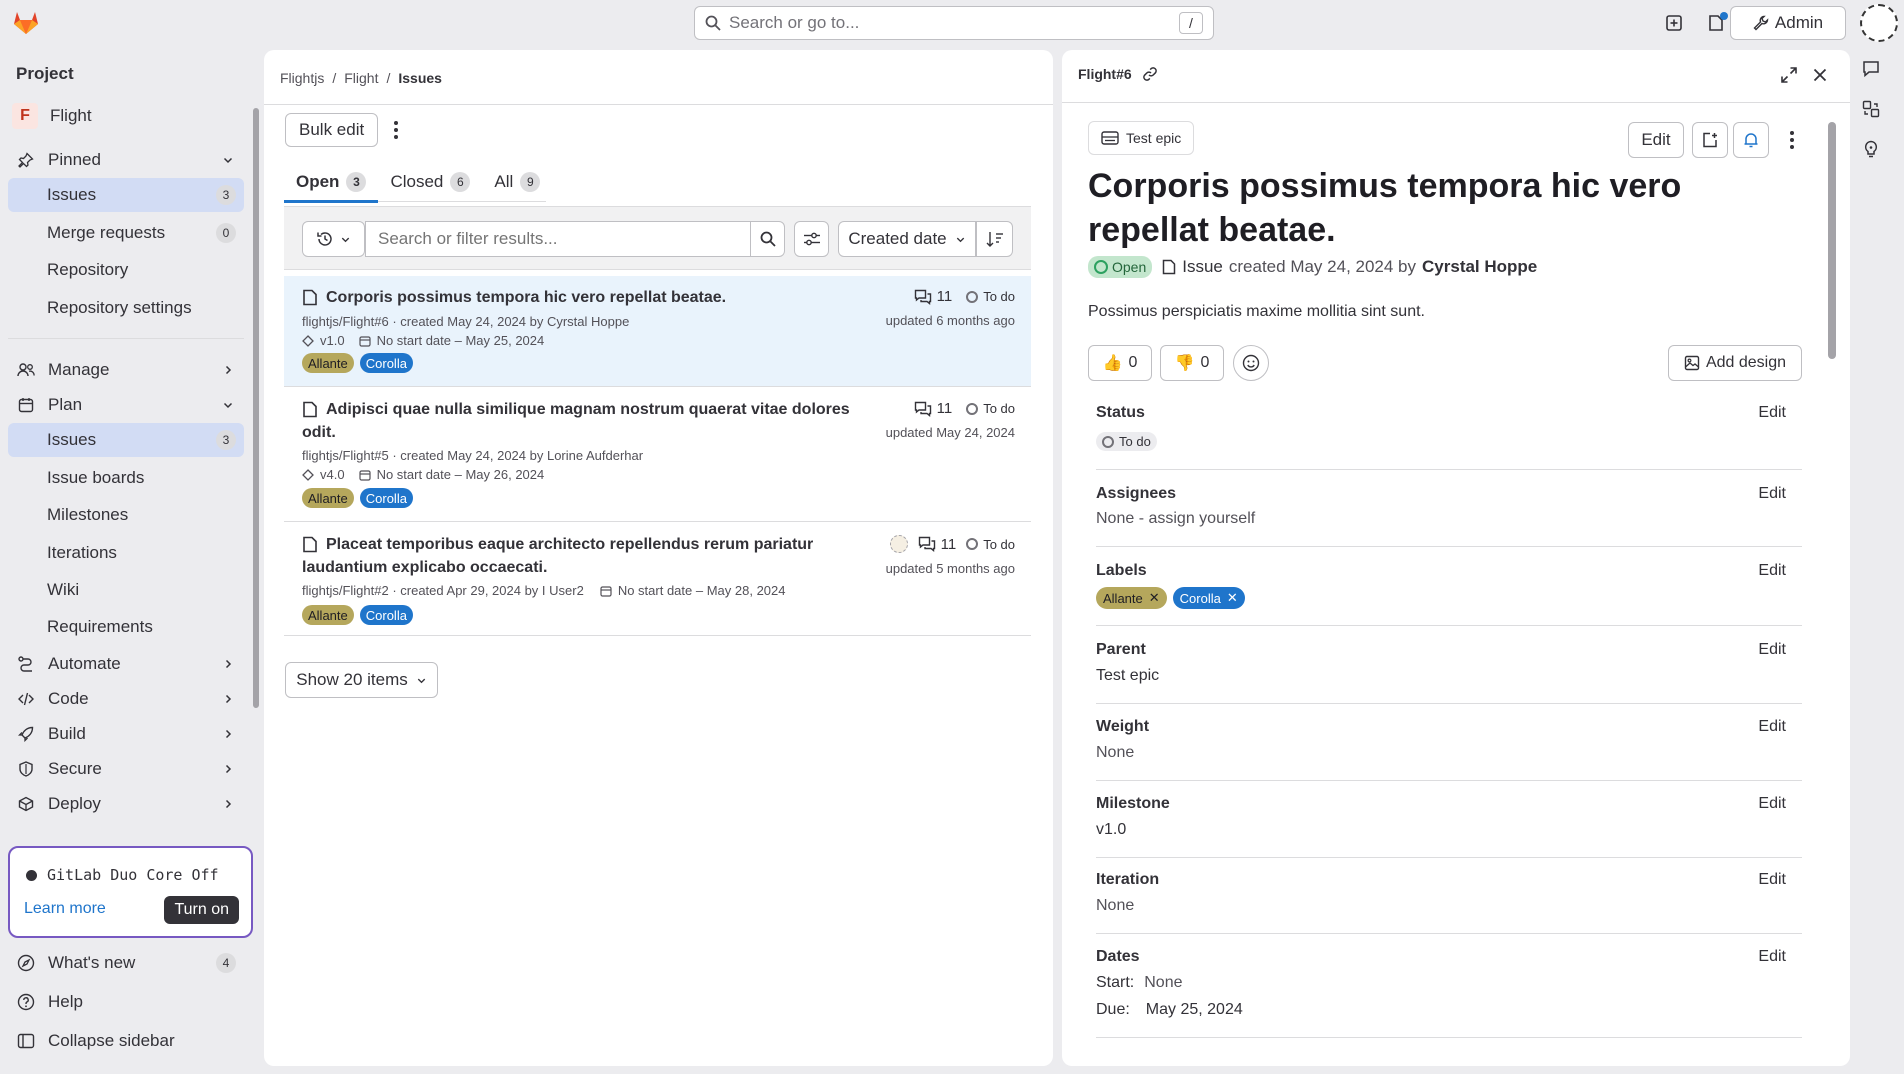 The width and height of the screenshot is (1904, 1074). What do you see at coordinates (1878, 109) in the screenshot?
I see `diff-icon` at bounding box center [1878, 109].